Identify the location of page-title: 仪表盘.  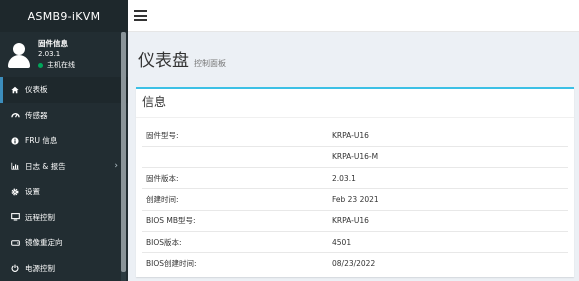
(163, 61).